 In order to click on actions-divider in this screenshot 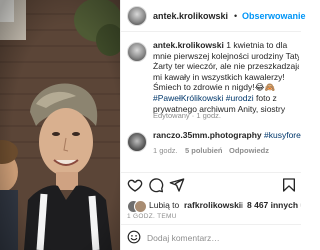, I will do `click(211, 172)`.